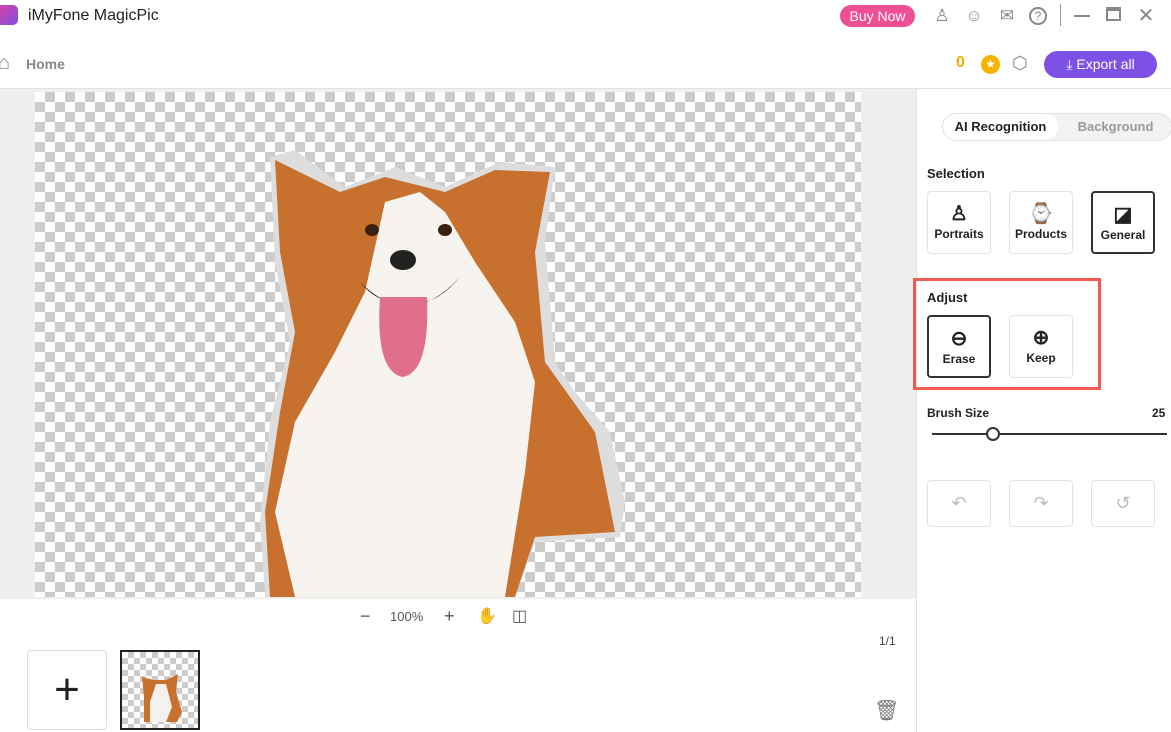 Image resolution: width=1171 pixels, height=732 pixels. I want to click on portraits-button: ♙ Portraits, so click(959, 222).